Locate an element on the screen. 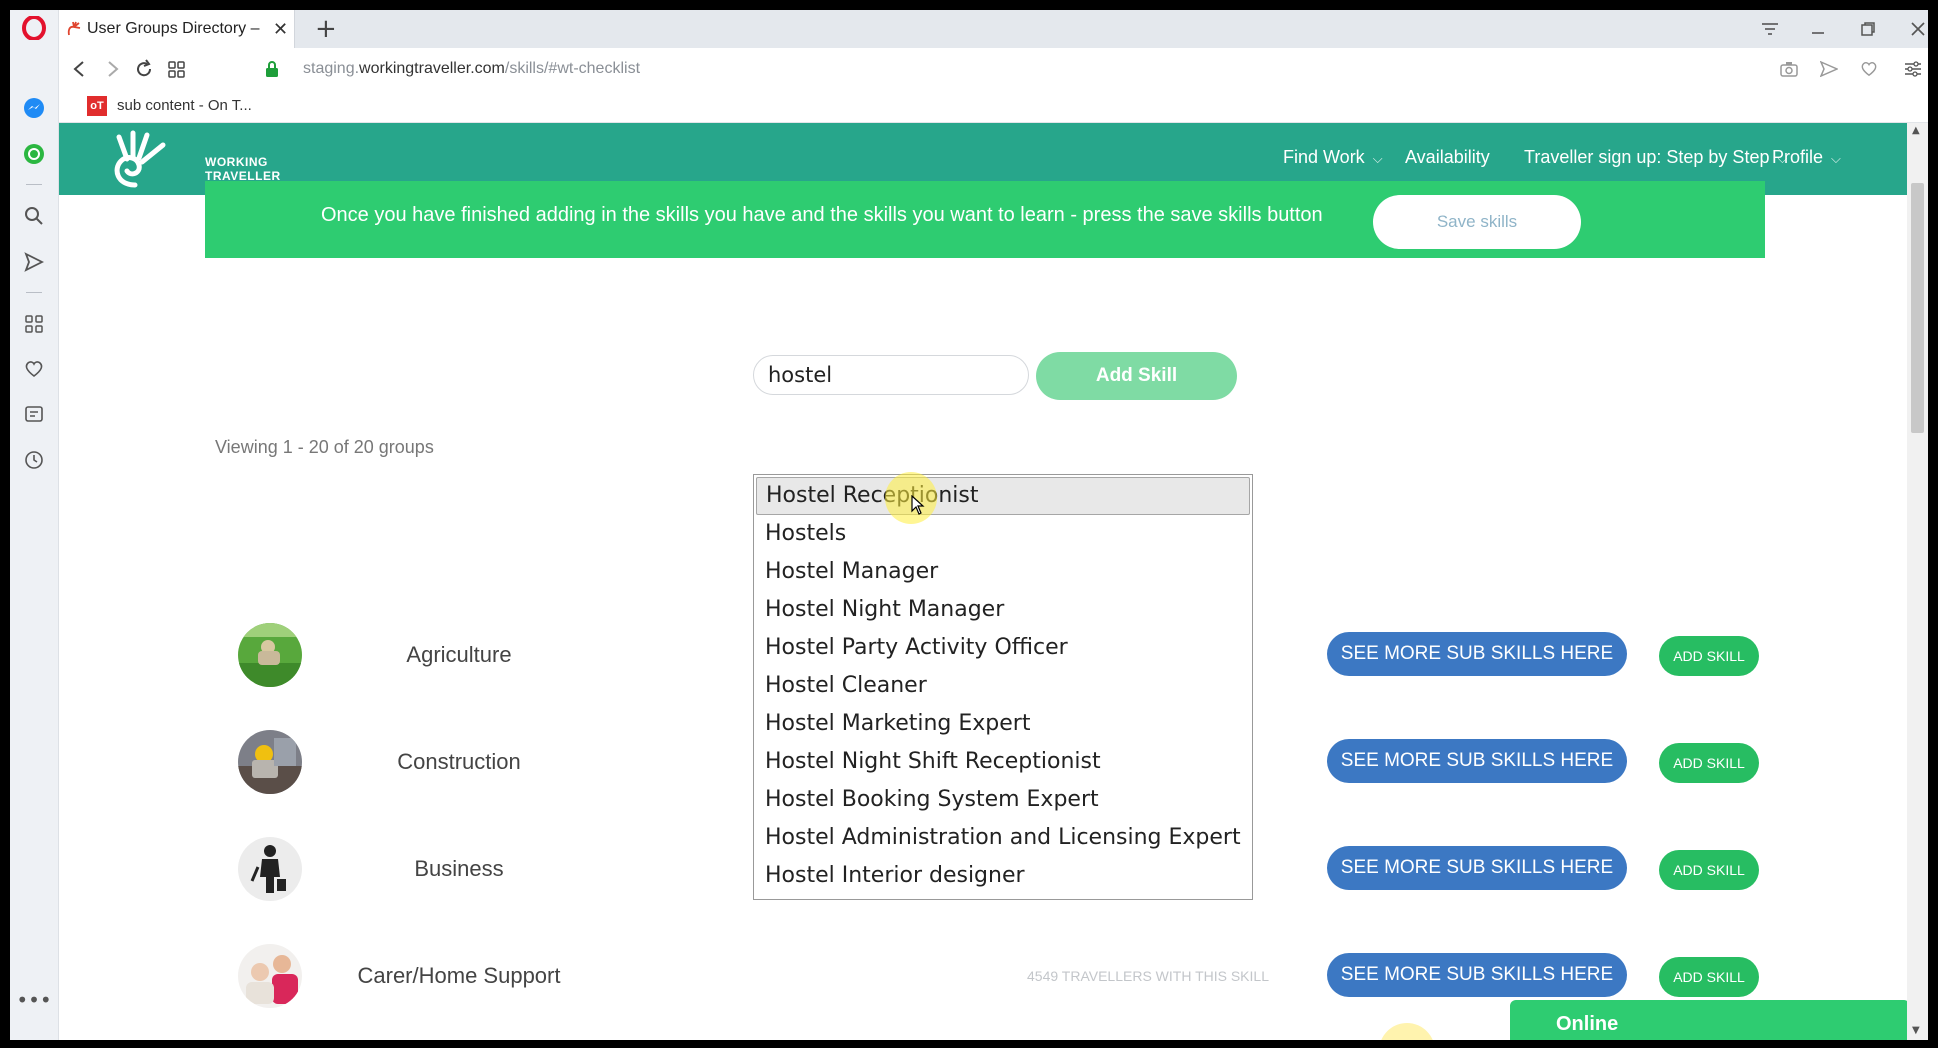 The width and height of the screenshot is (1938, 1048). save-skills-button: Save skills is located at coordinates (1477, 222).